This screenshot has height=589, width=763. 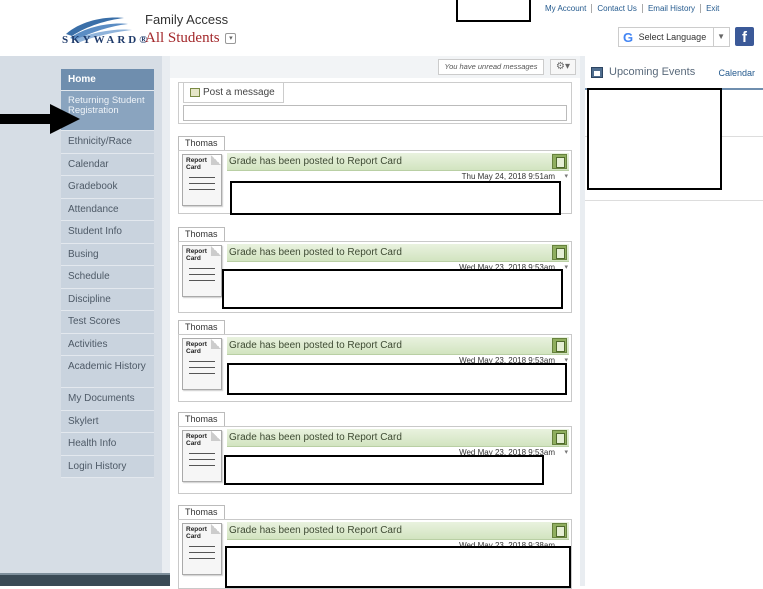 What do you see at coordinates (375, 113) in the screenshot?
I see `post-message-input` at bounding box center [375, 113].